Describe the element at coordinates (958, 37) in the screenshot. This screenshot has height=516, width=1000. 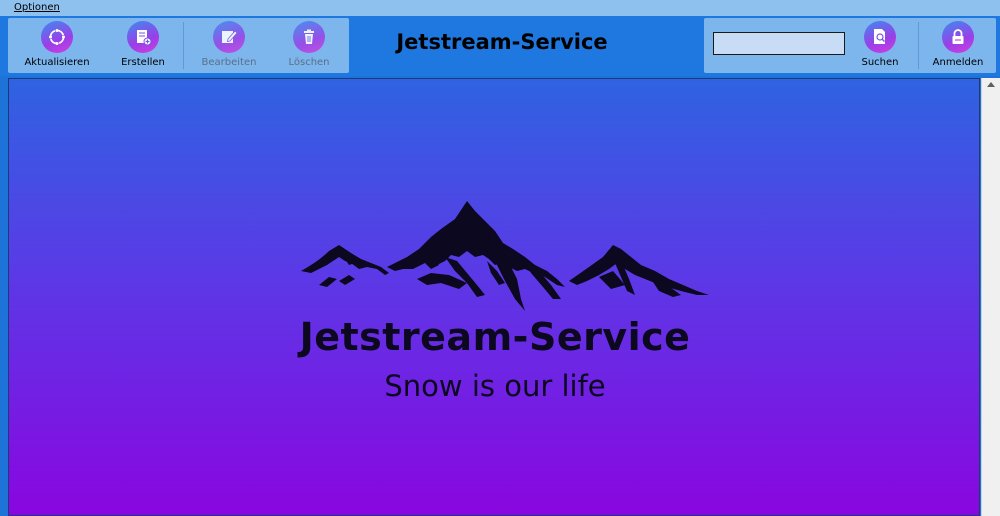
I see `lock-icon` at that location.